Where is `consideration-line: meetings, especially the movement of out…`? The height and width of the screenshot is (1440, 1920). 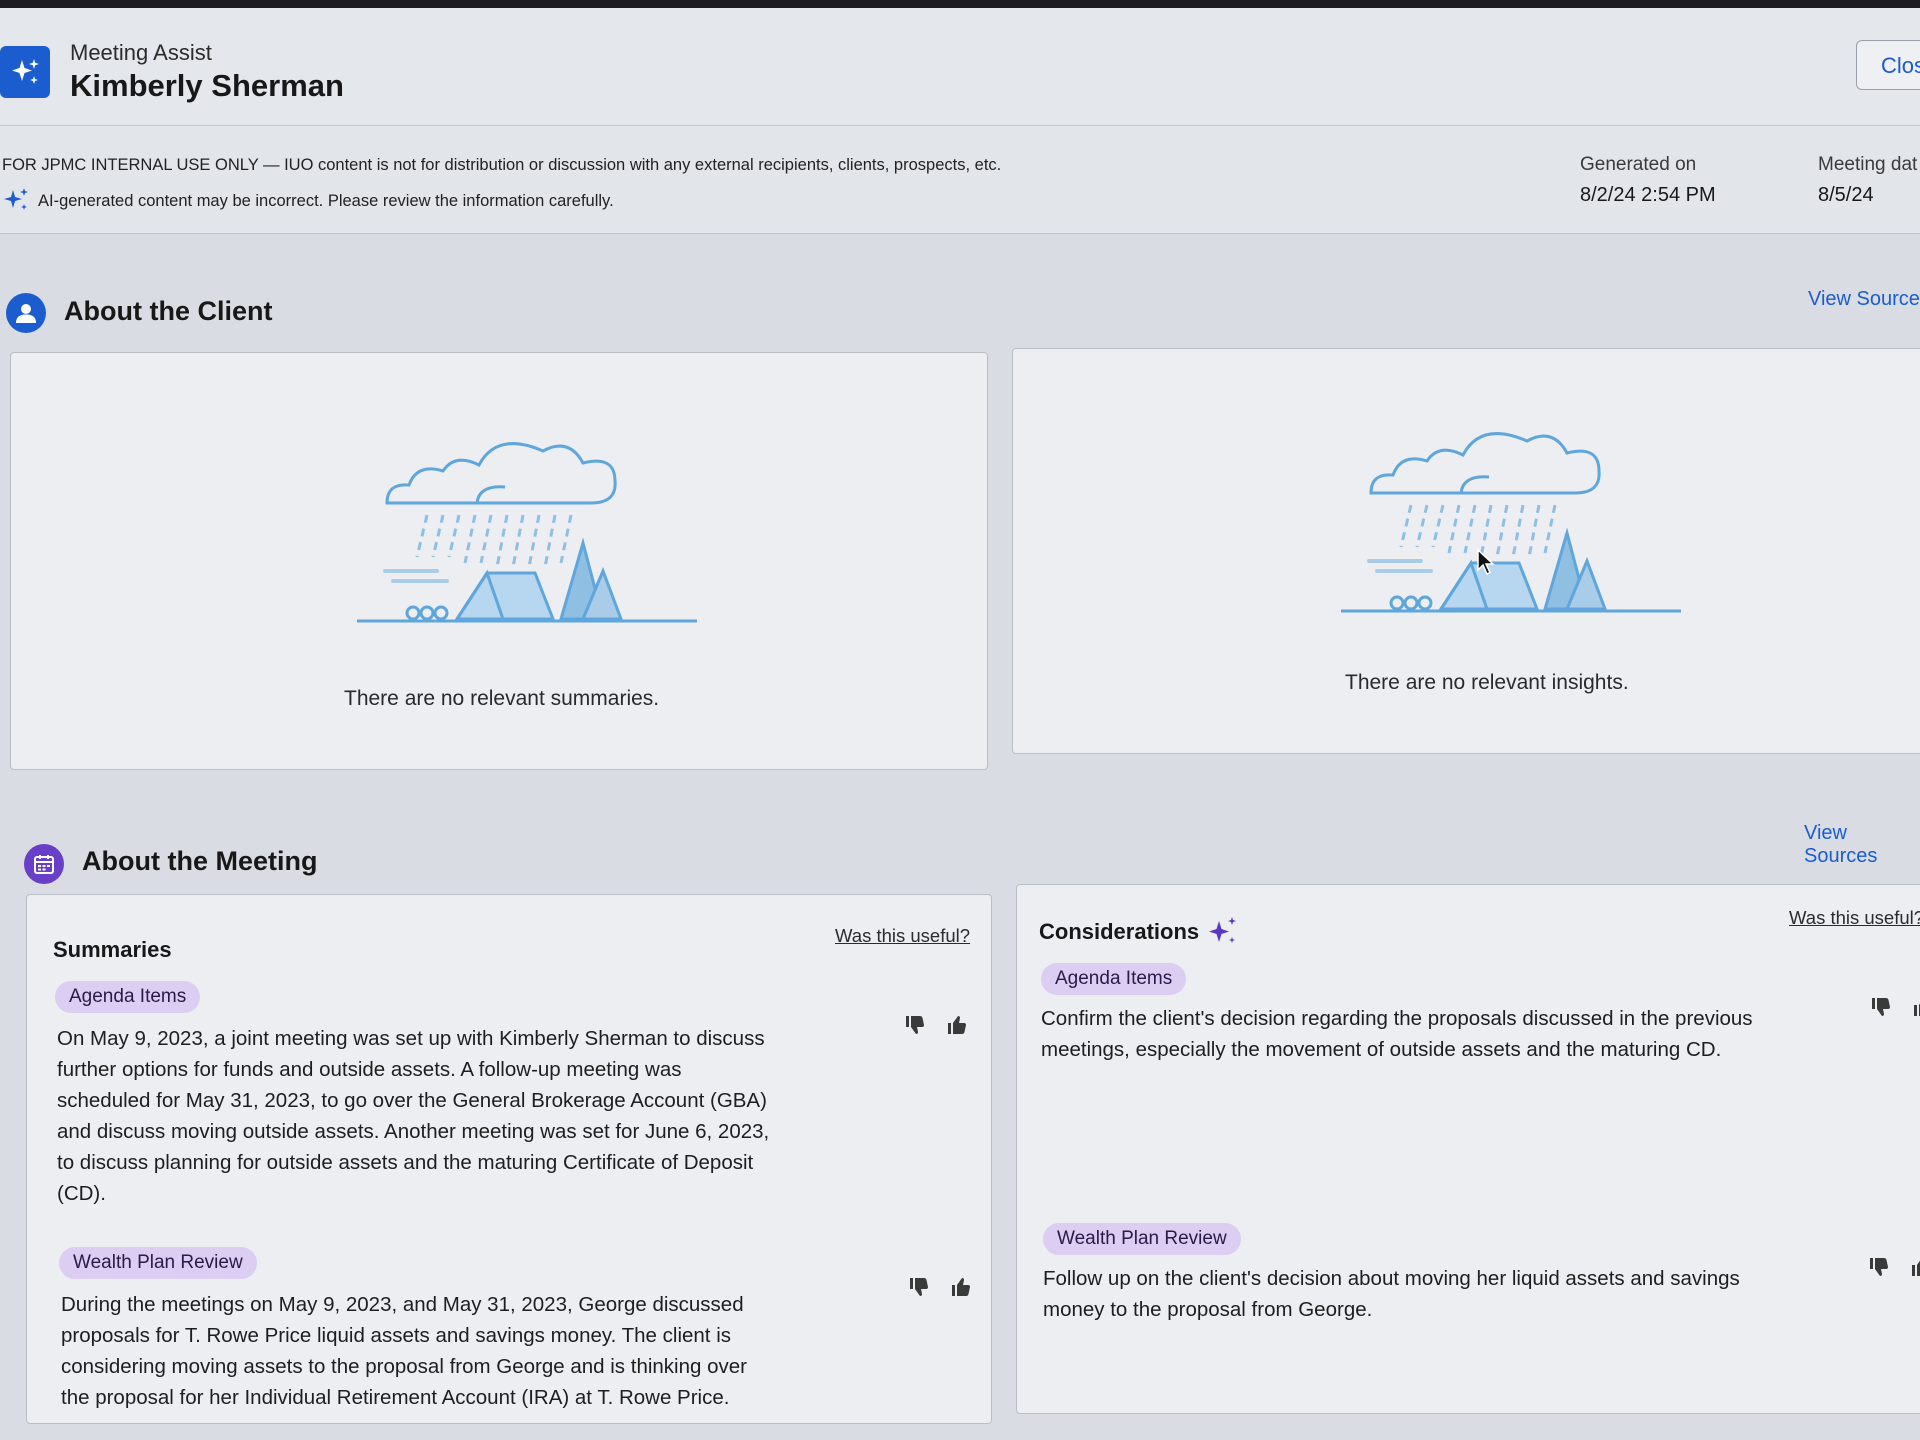 consideration-line: meetings, especially the movement of out… is located at coordinates (1381, 1049).